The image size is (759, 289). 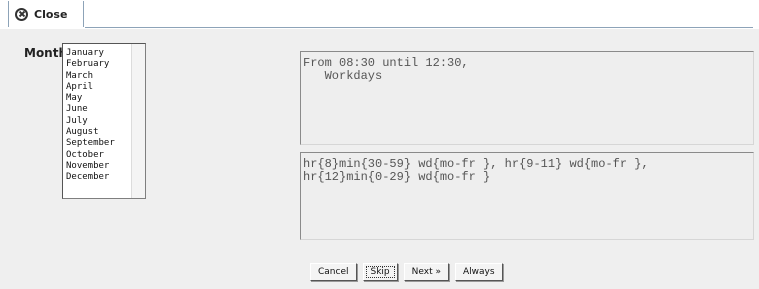 What do you see at coordinates (90, 76) in the screenshot?
I see `month-option-march: March` at bounding box center [90, 76].